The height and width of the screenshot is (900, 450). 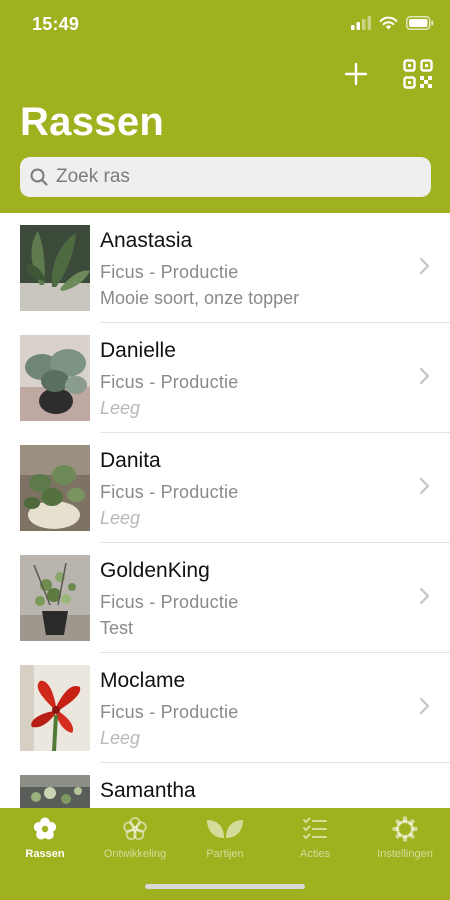 I want to click on variety-name: GoldenKing, so click(x=155, y=570).